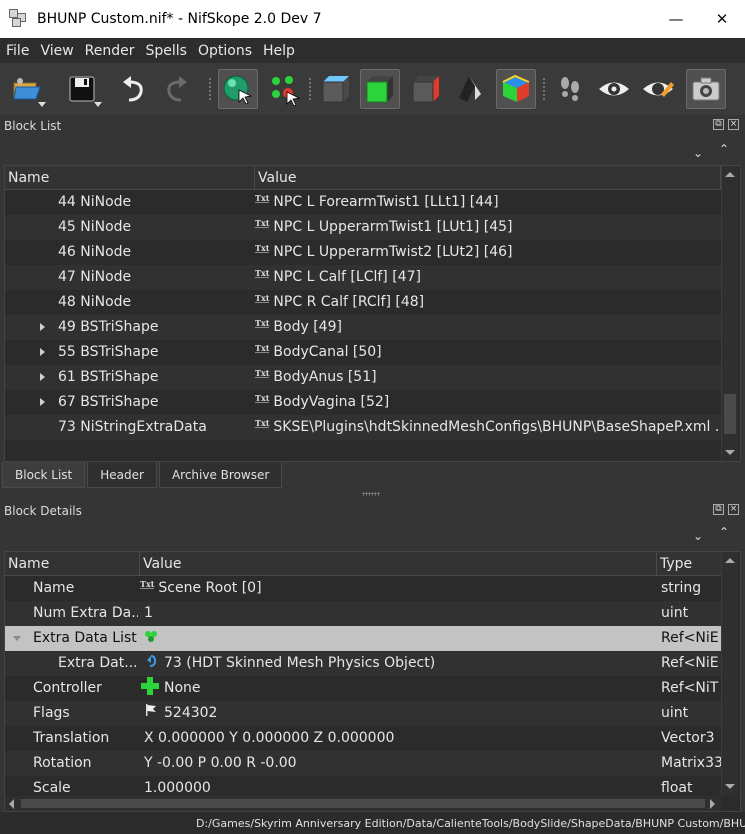  Describe the element at coordinates (176, 89) in the screenshot. I see `redo-icon` at that location.